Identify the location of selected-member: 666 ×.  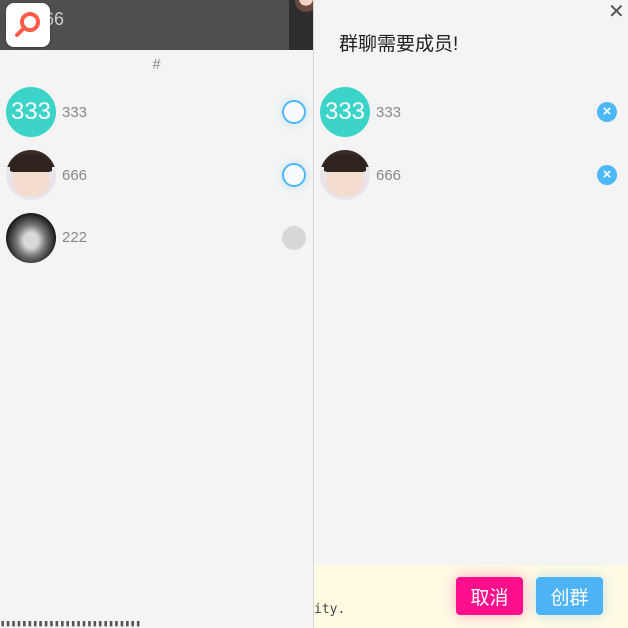
(471, 175).